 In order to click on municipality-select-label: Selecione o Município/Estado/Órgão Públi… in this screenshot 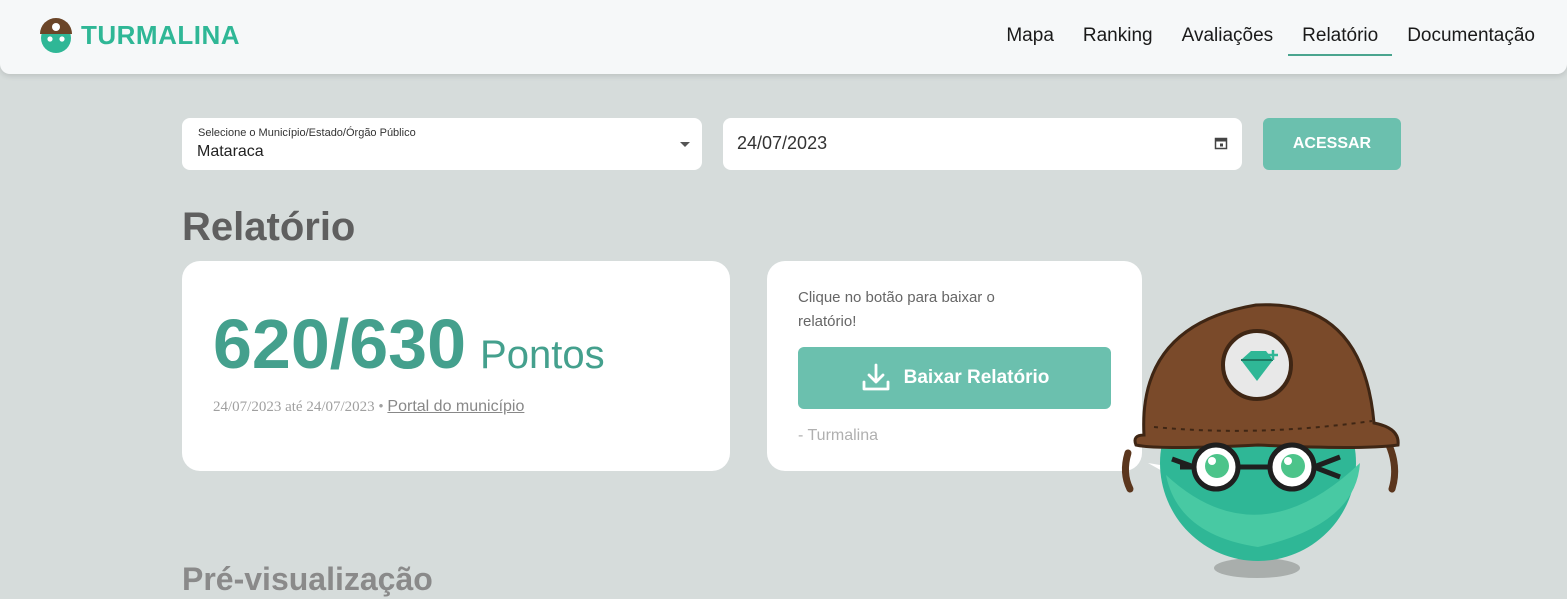, I will do `click(307, 133)`.